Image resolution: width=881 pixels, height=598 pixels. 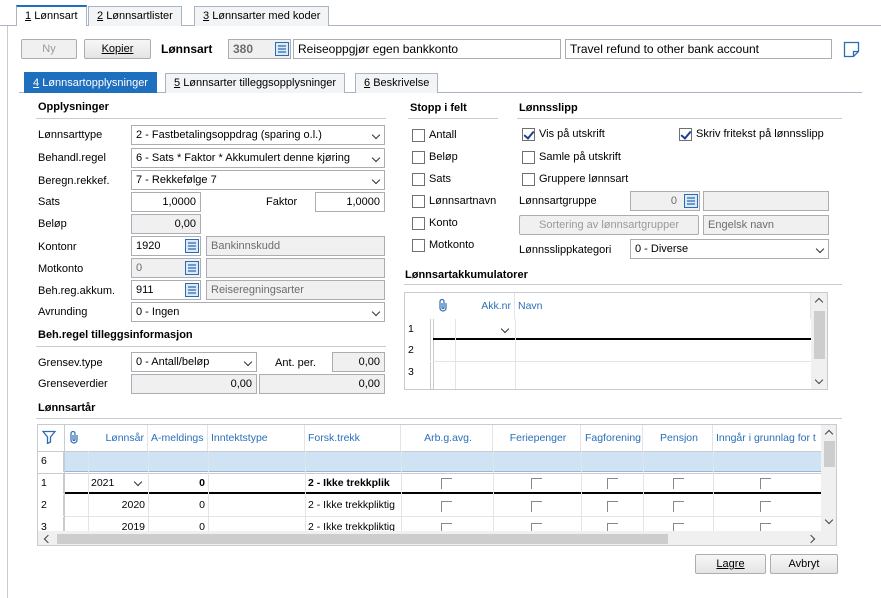 What do you see at coordinates (663, 306) in the screenshot?
I see `col-navn: Navn` at bounding box center [663, 306].